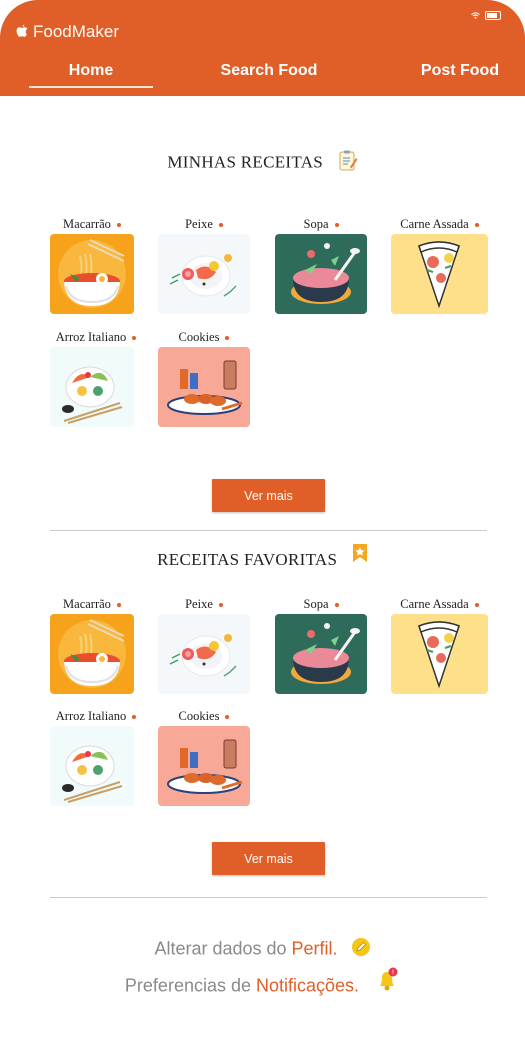 This screenshot has height=1055, width=525. I want to click on bell-notification-icon: !, so click(388, 982).